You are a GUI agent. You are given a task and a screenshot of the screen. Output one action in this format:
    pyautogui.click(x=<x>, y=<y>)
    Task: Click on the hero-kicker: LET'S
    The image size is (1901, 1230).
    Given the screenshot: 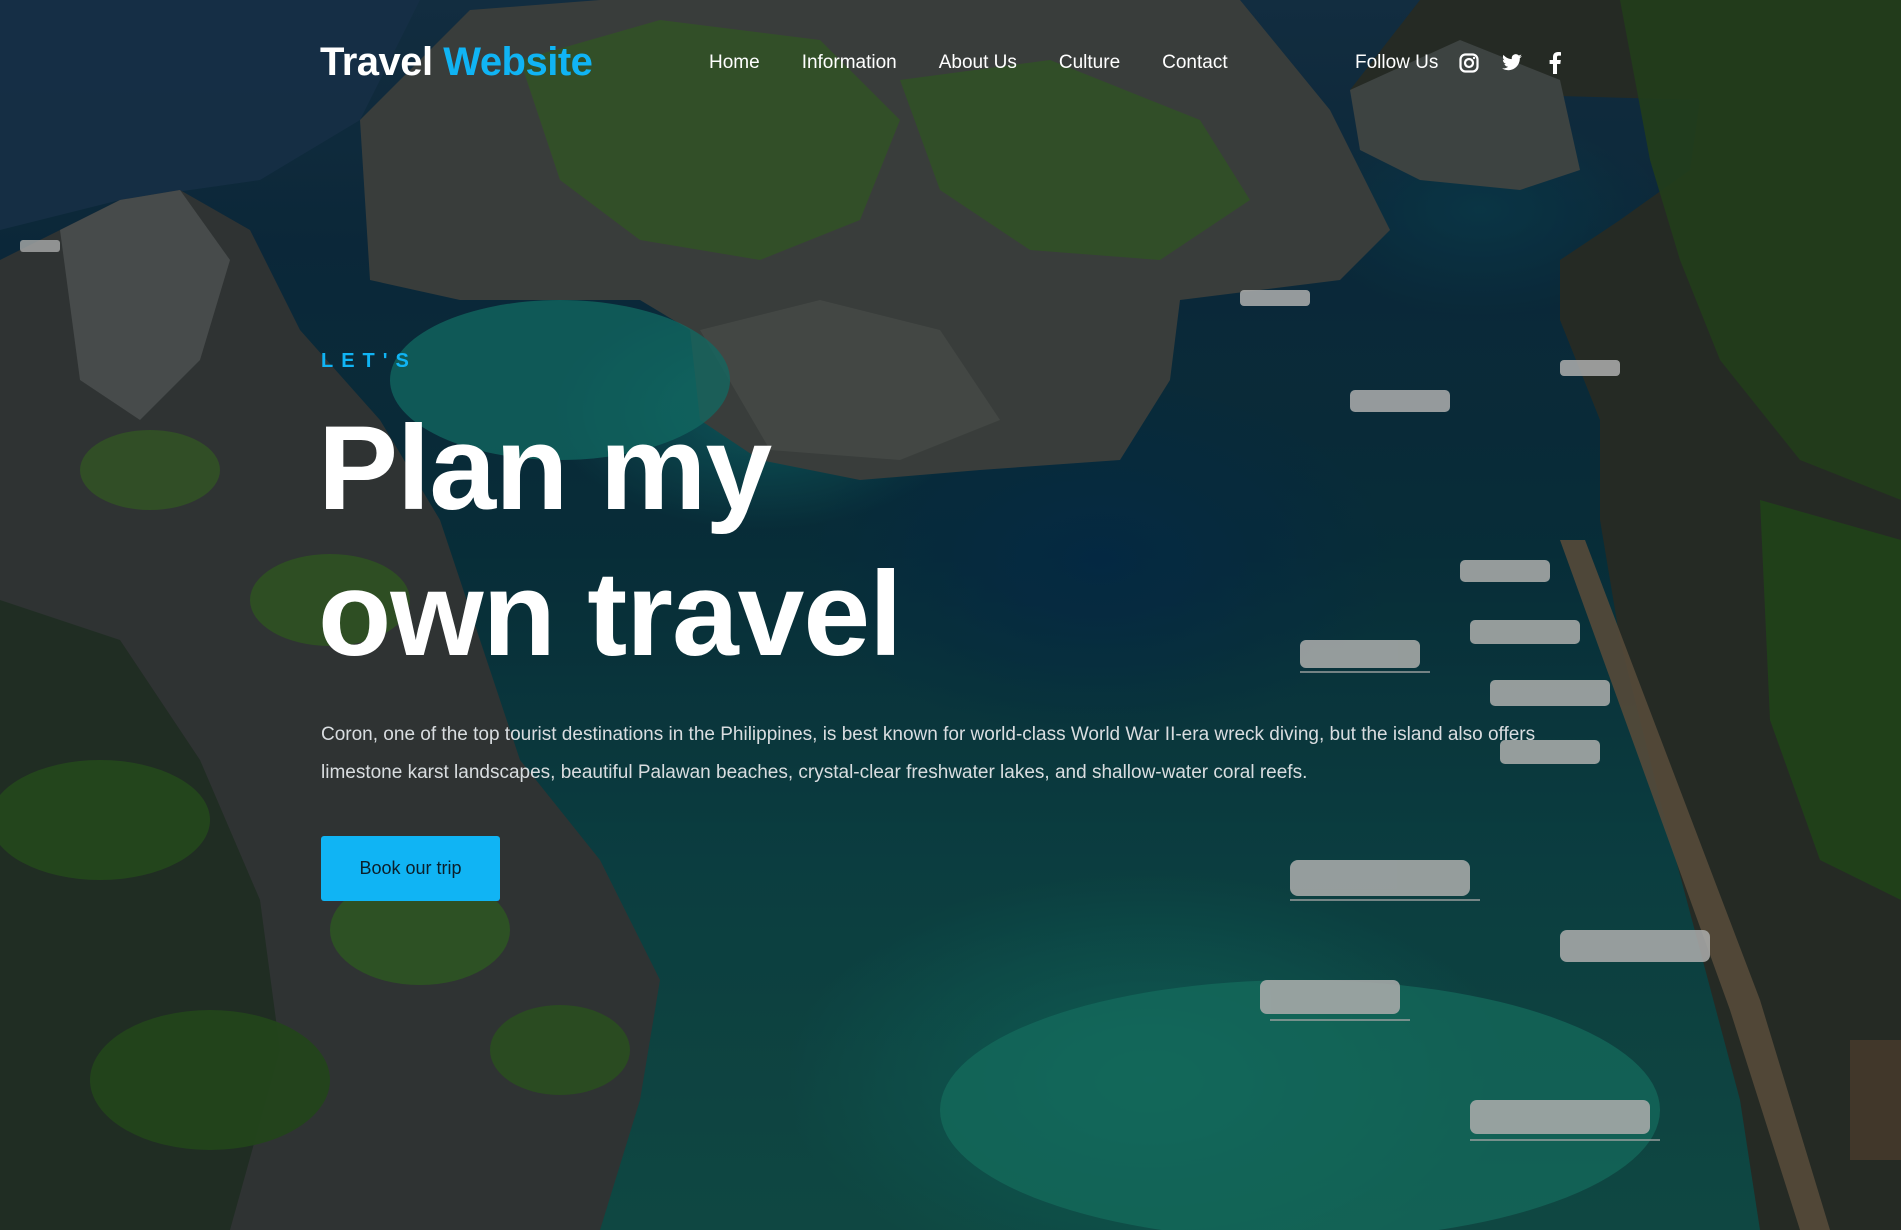 What is the action you would take?
    pyautogui.click(x=369, y=361)
    